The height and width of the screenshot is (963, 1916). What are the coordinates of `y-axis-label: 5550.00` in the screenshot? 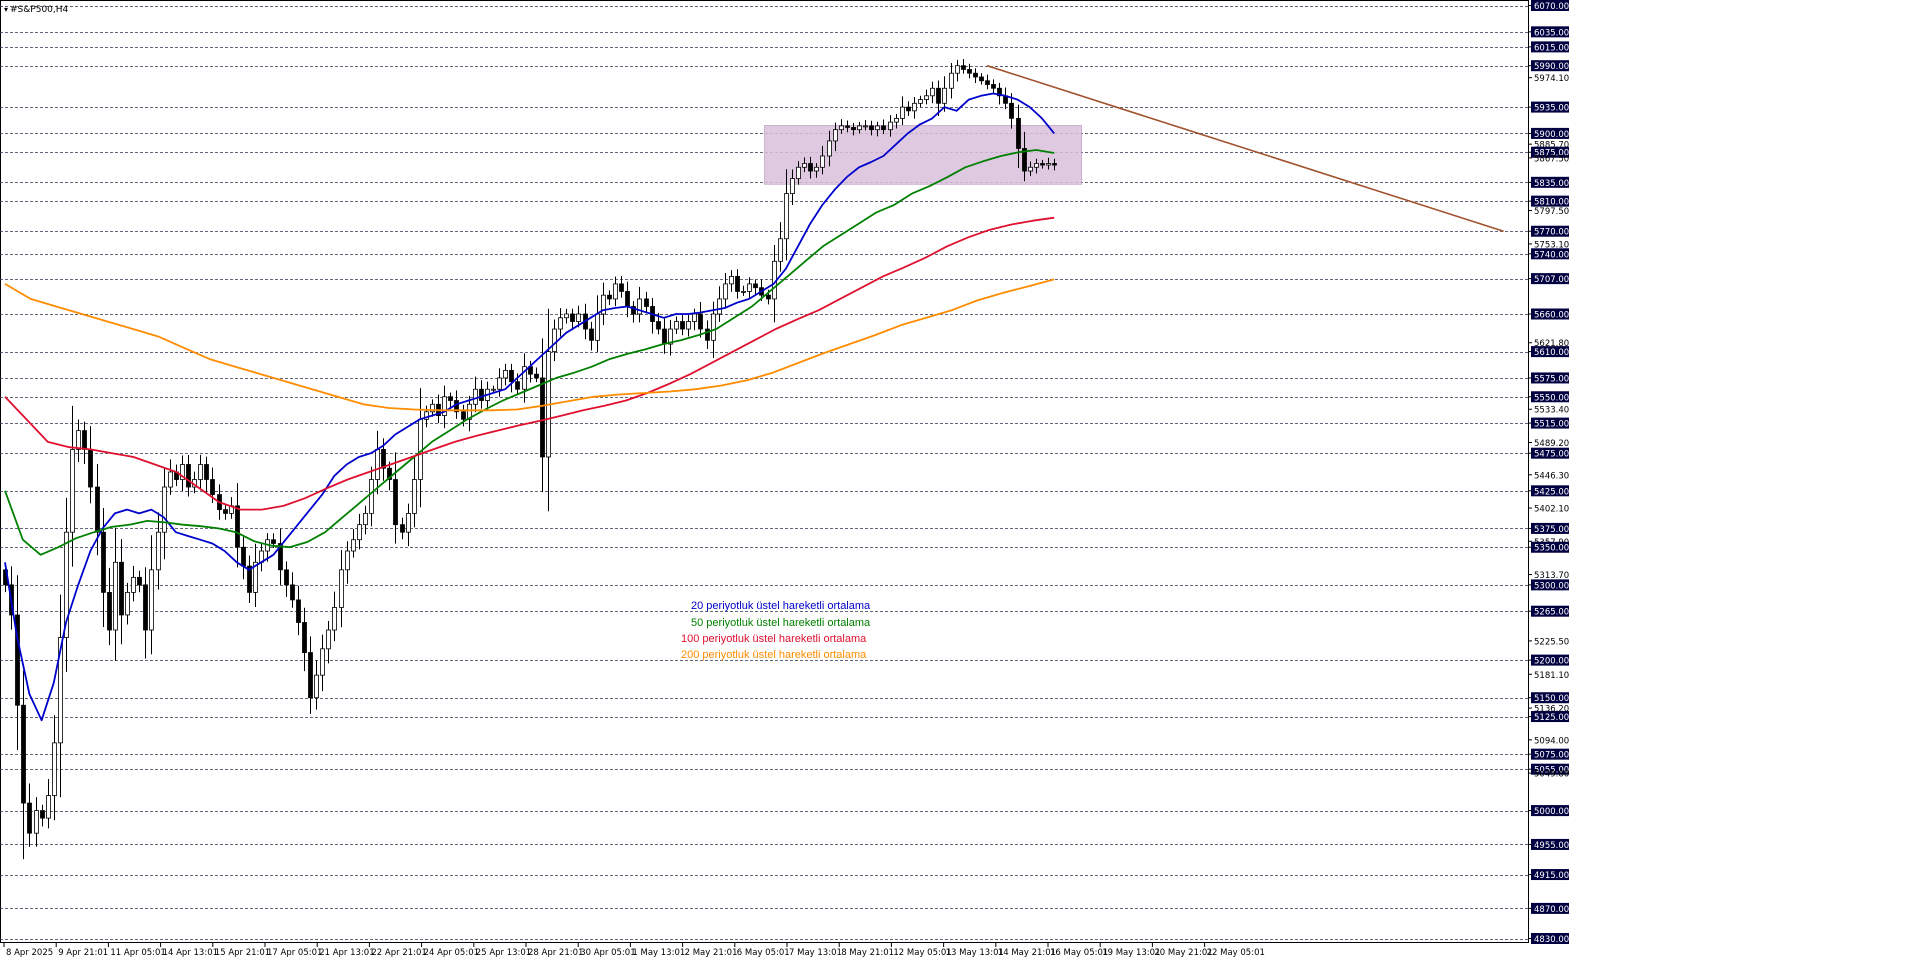 It's located at (1551, 398).